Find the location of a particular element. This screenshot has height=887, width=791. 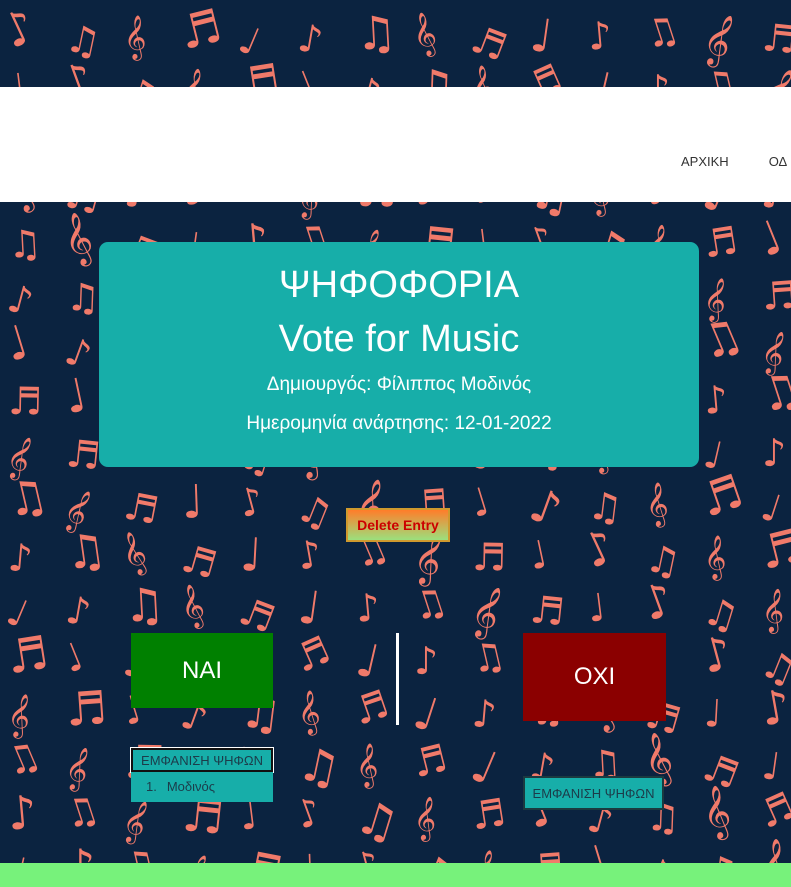

nav-menu: ΑΡΧΙΚΗ ΟΔ is located at coordinates (734, 161).